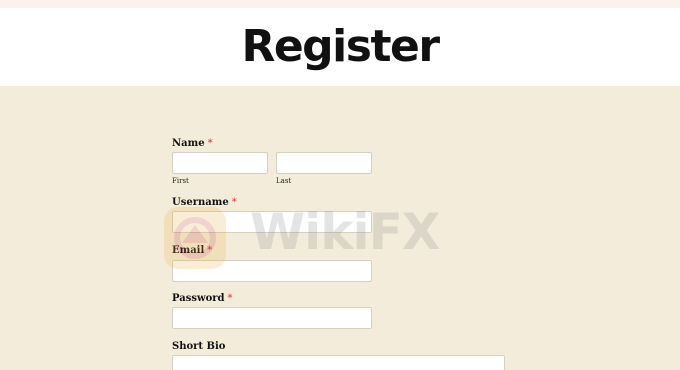  Describe the element at coordinates (340, 46) in the screenshot. I see `page-title: Register` at that location.